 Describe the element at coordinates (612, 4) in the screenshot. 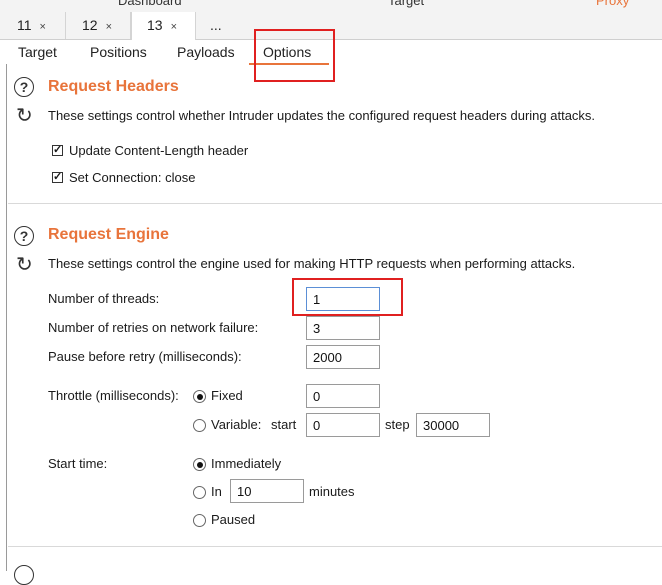

I see `tab-proxy: Proxy` at that location.